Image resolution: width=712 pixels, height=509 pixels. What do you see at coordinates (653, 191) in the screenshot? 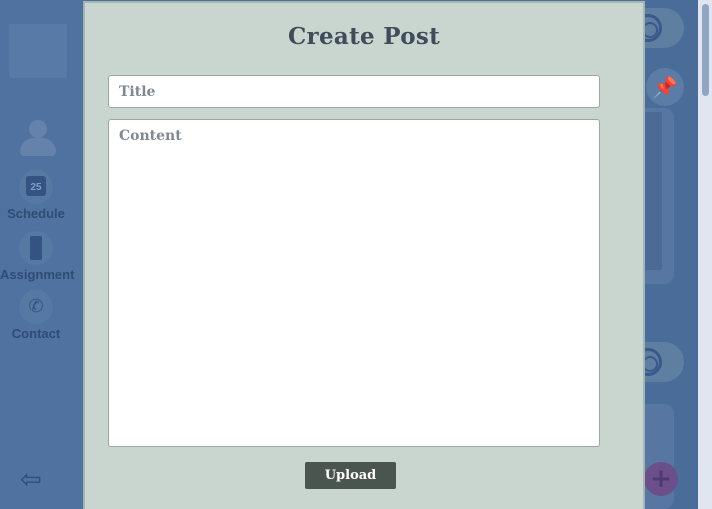
I see `background-panel-inner` at bounding box center [653, 191].